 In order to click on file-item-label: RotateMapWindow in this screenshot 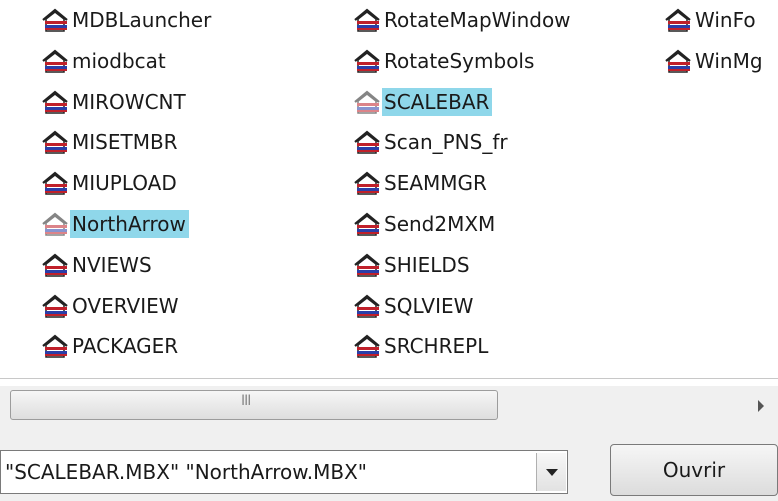, I will do `click(477, 20)`.